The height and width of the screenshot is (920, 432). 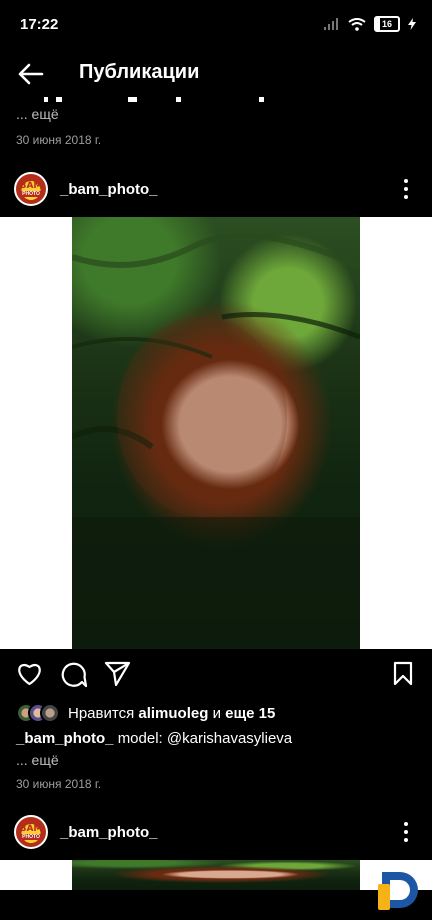 I want to click on likes-more: еще 15, so click(x=250, y=713).